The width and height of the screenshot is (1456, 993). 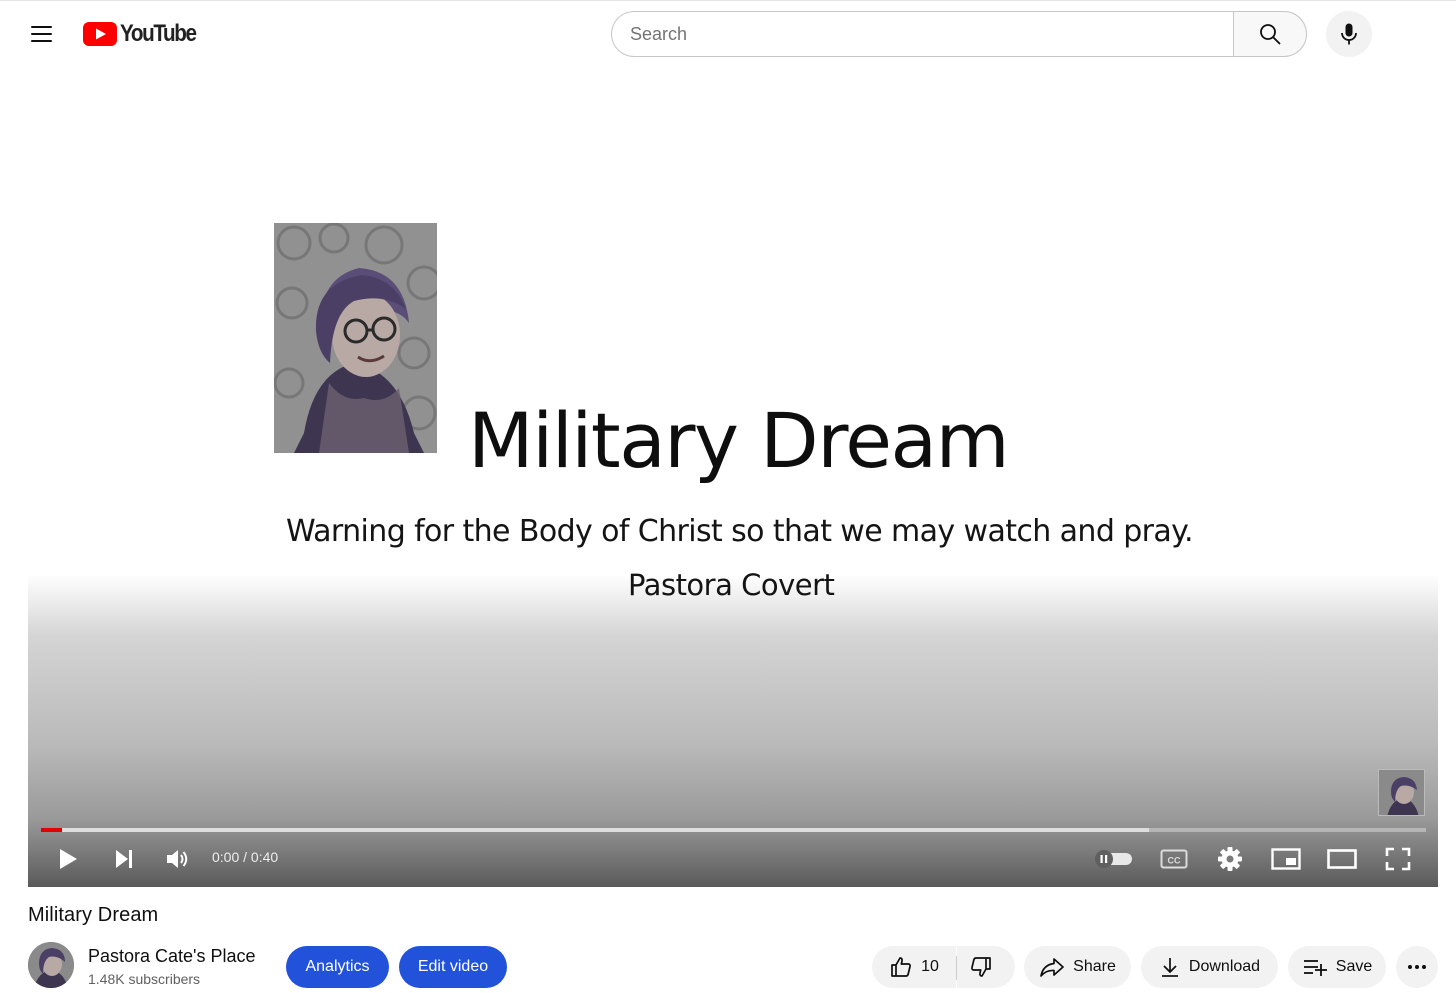 I want to click on thumbs-down-icon, so click(x=981, y=967).